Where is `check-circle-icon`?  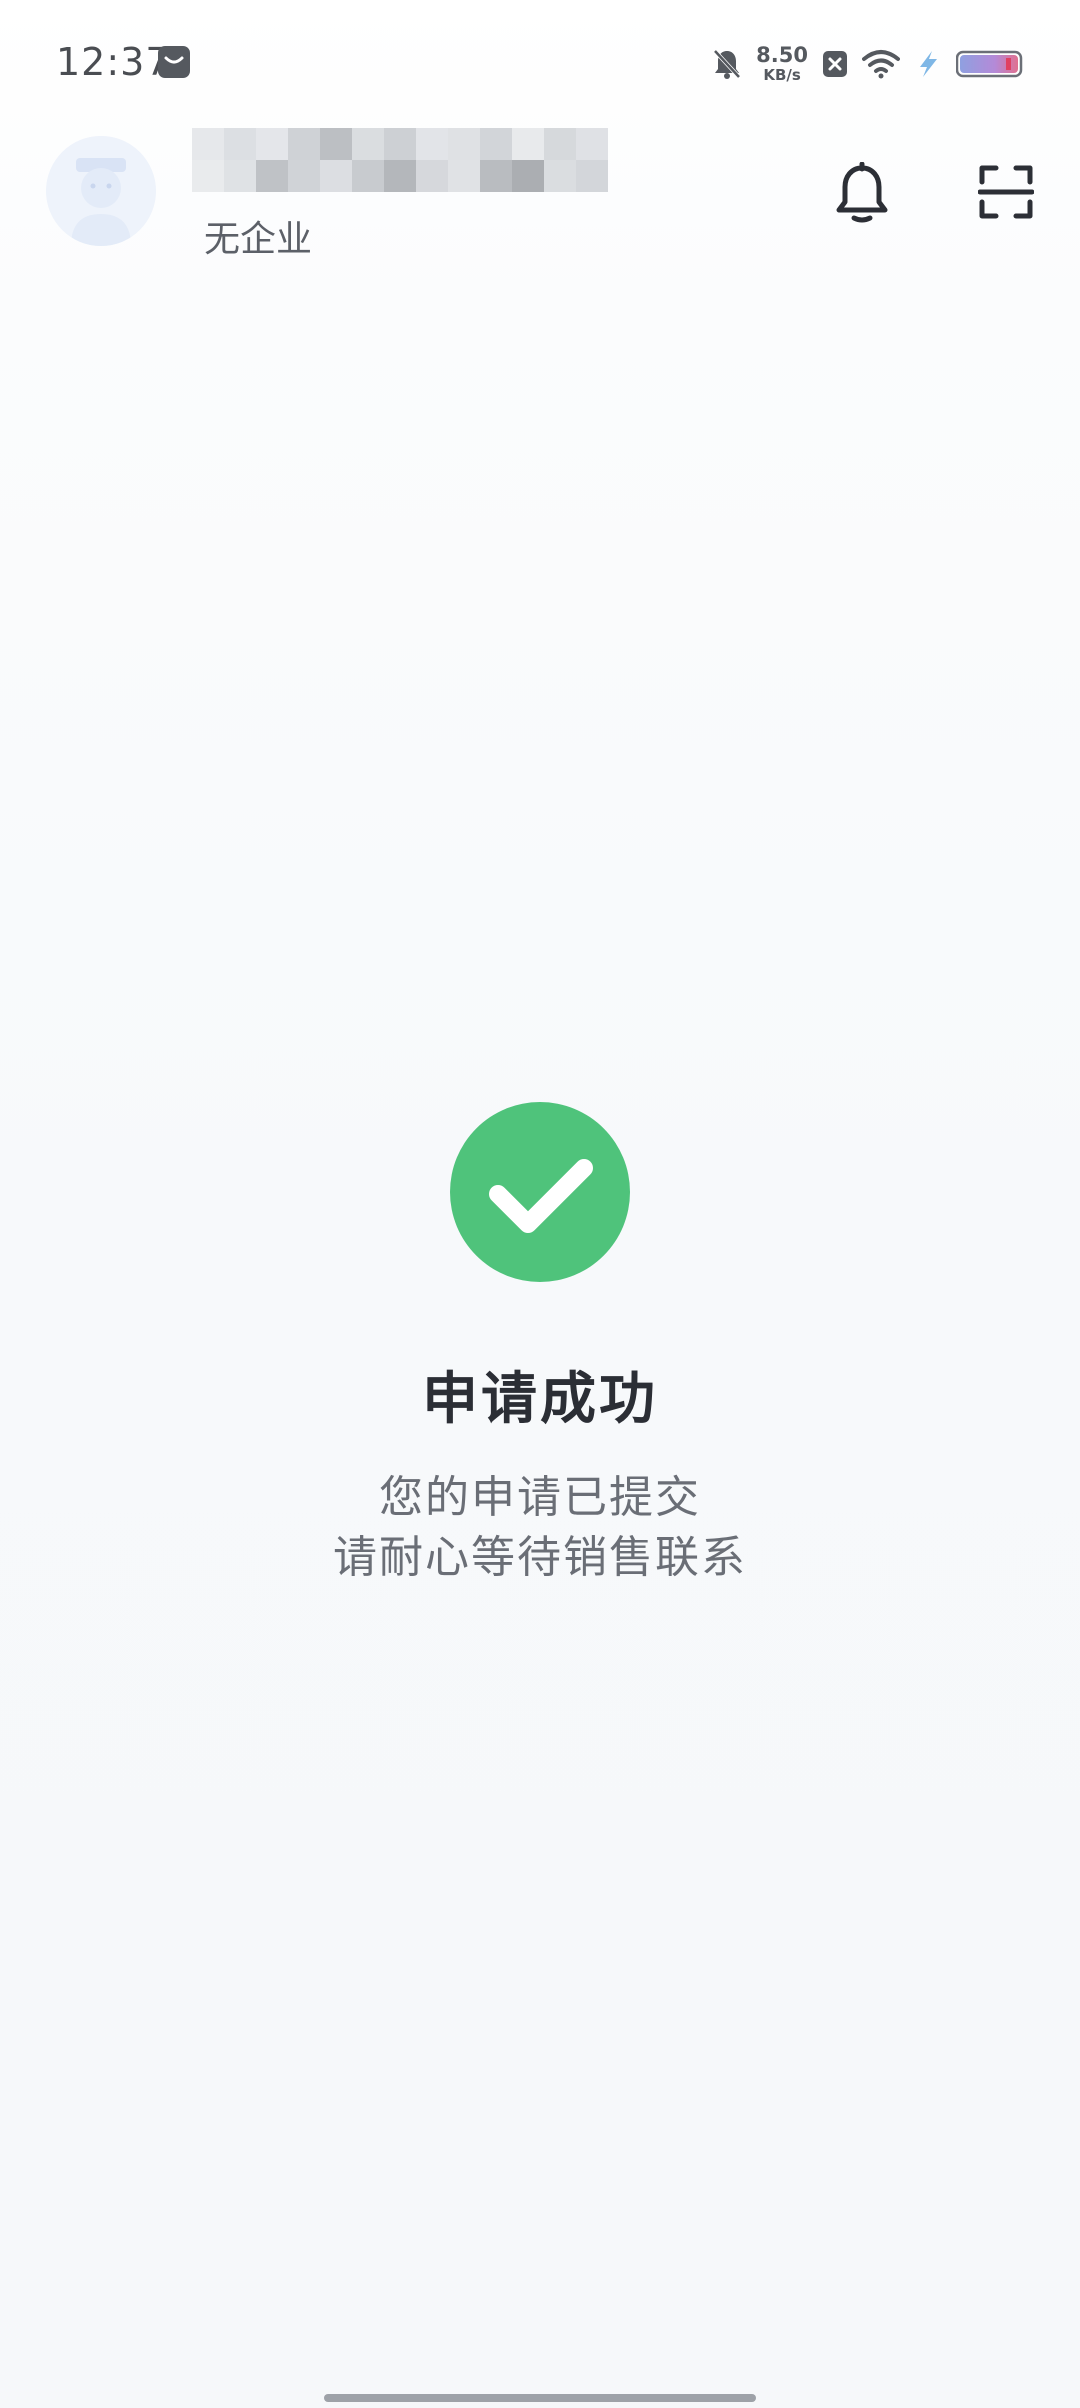
check-circle-icon is located at coordinates (540, 1192).